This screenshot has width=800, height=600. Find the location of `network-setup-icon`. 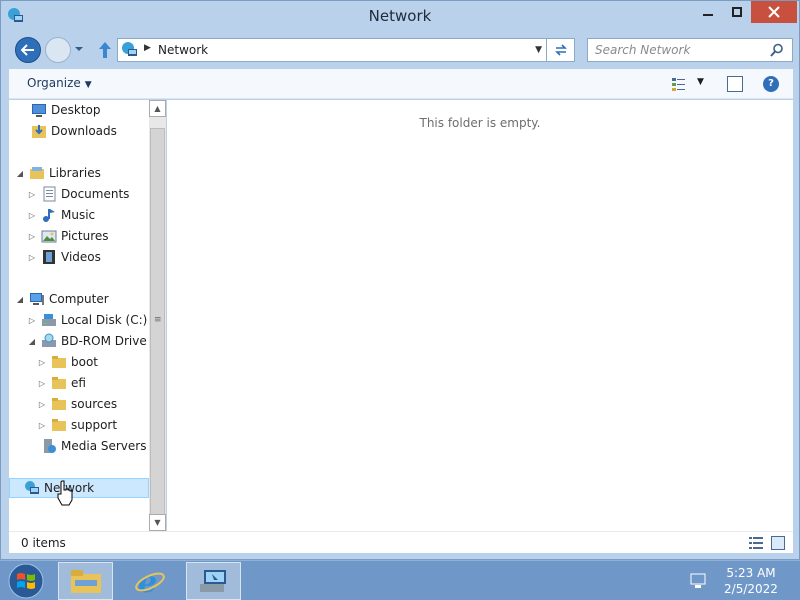

network-setup-icon is located at coordinates (212, 581).